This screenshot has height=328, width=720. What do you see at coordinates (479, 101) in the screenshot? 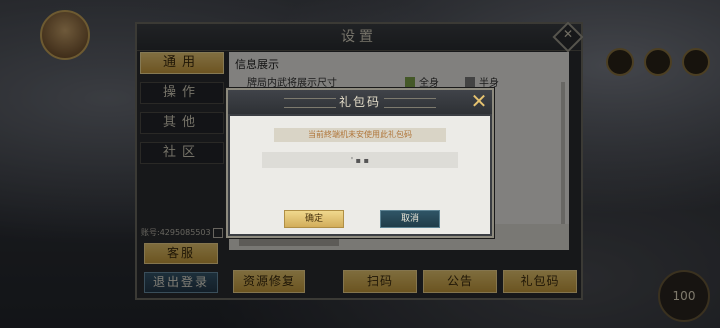
I see `close-icon: ✕` at bounding box center [479, 101].